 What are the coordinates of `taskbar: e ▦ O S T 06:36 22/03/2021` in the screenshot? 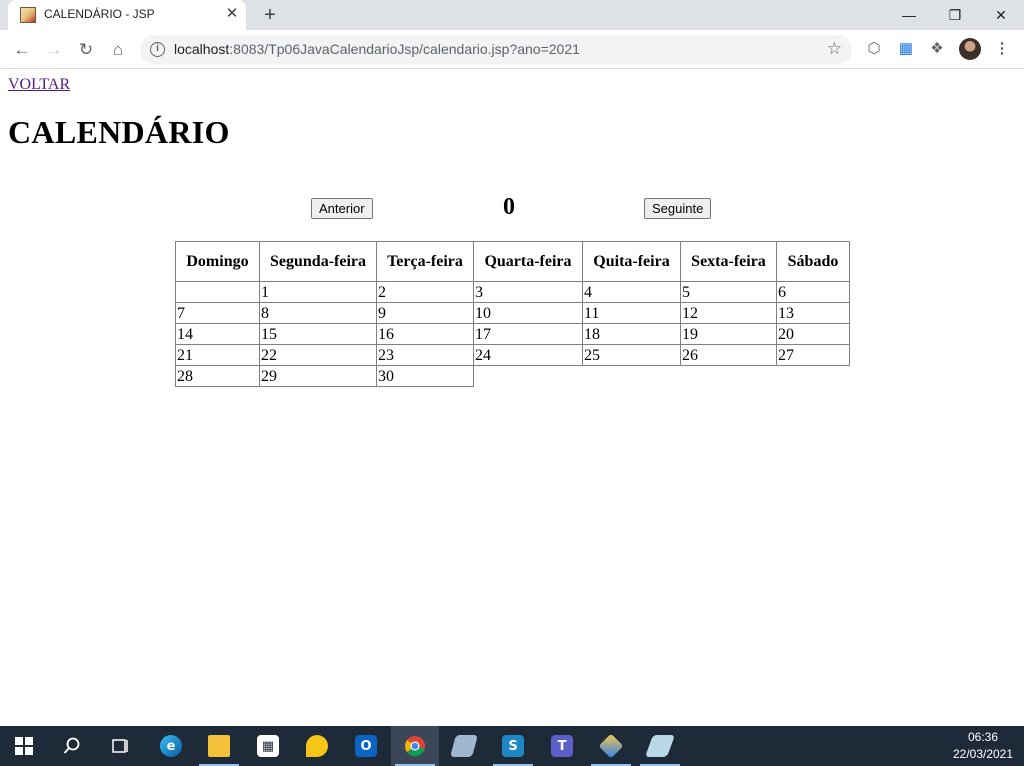 It's located at (512, 746).